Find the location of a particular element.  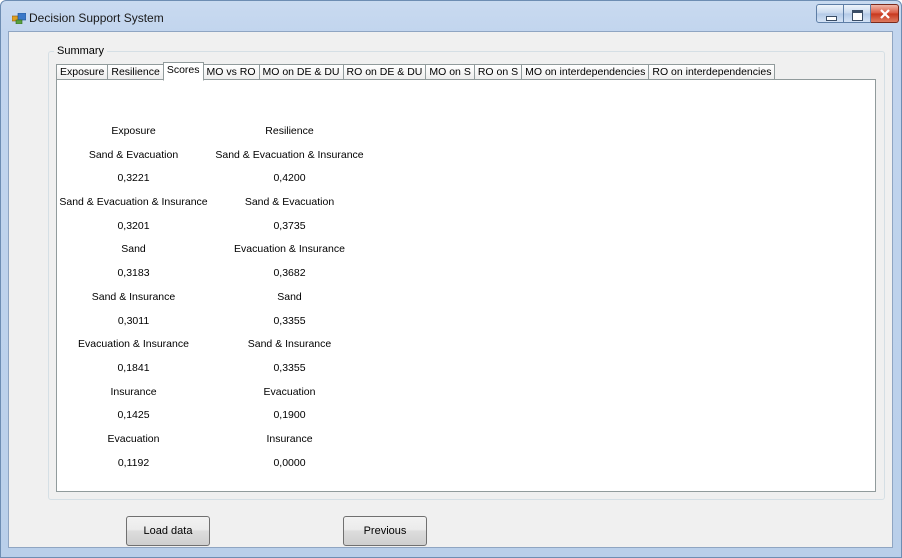

close-icon is located at coordinates (885, 14).